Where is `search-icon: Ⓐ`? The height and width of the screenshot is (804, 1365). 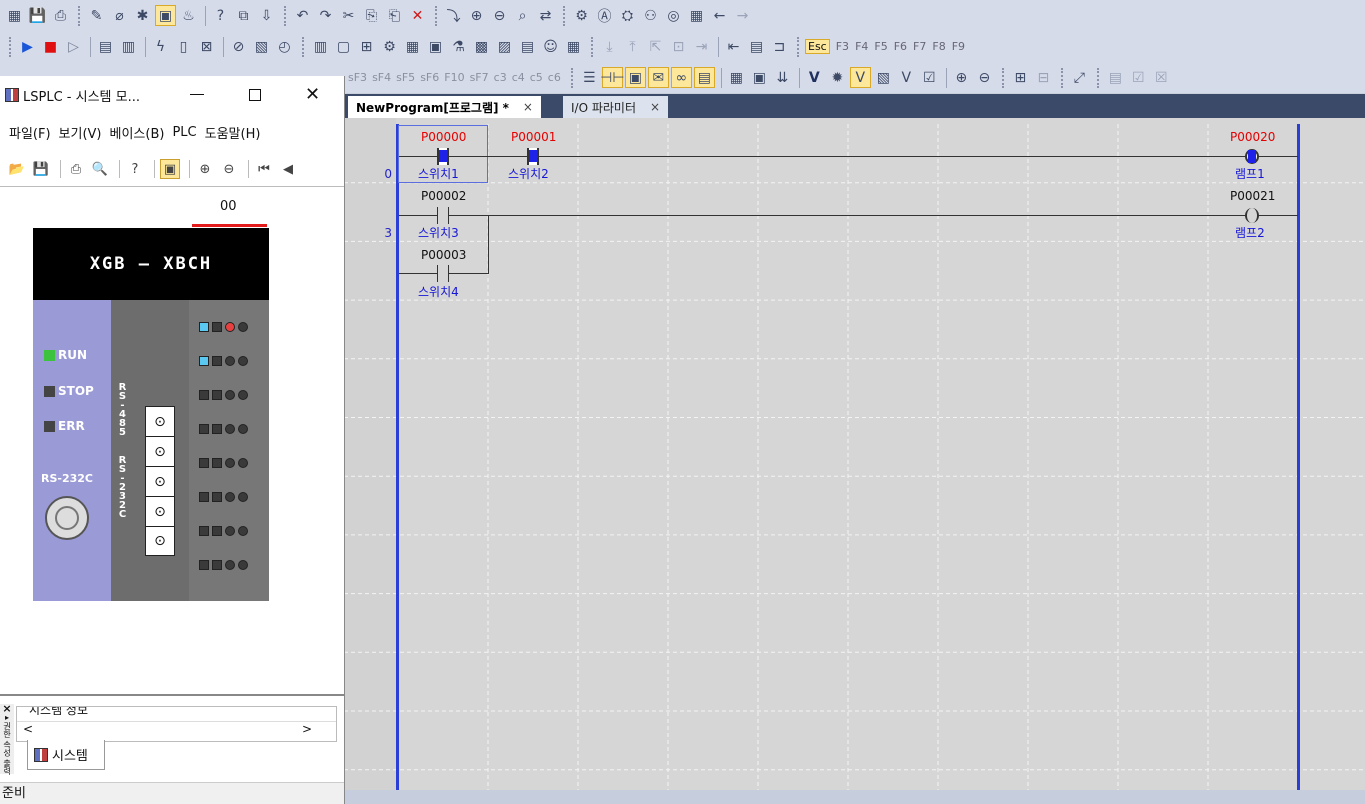 search-icon: Ⓐ is located at coordinates (604, 15).